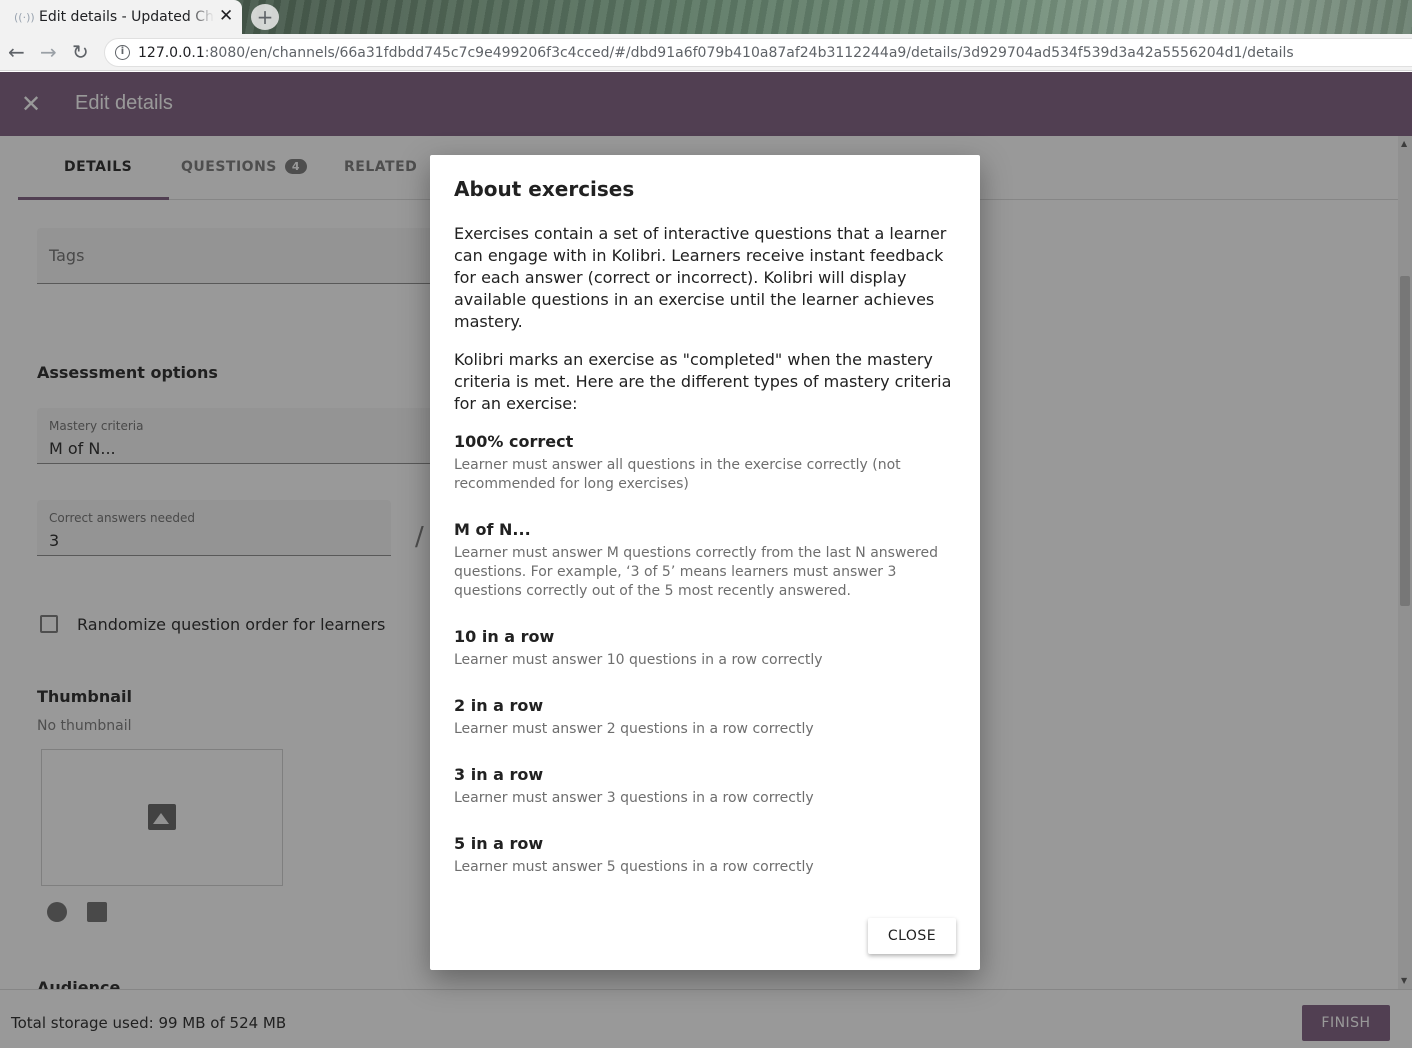 The image size is (1412, 1048). Describe the element at coordinates (24, 17) in the screenshot. I see `favicon-icon: ((·))` at that location.